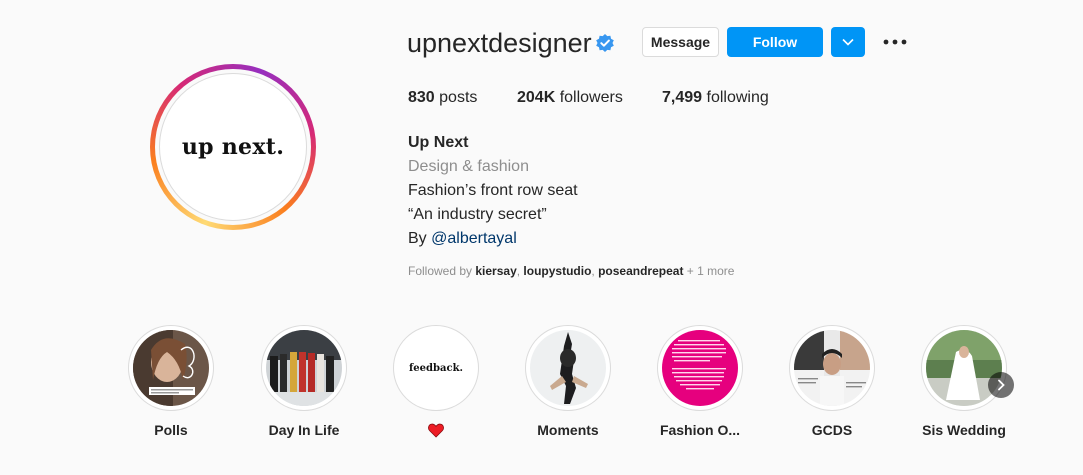 The width and height of the screenshot is (1083, 475). I want to click on highlight-ring: feedback., so click(436, 368).